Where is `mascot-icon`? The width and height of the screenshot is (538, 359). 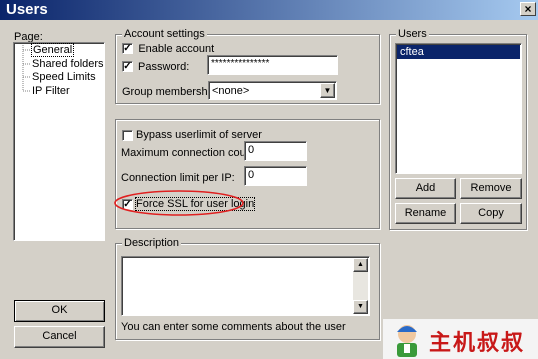 mascot-icon is located at coordinates (407, 341).